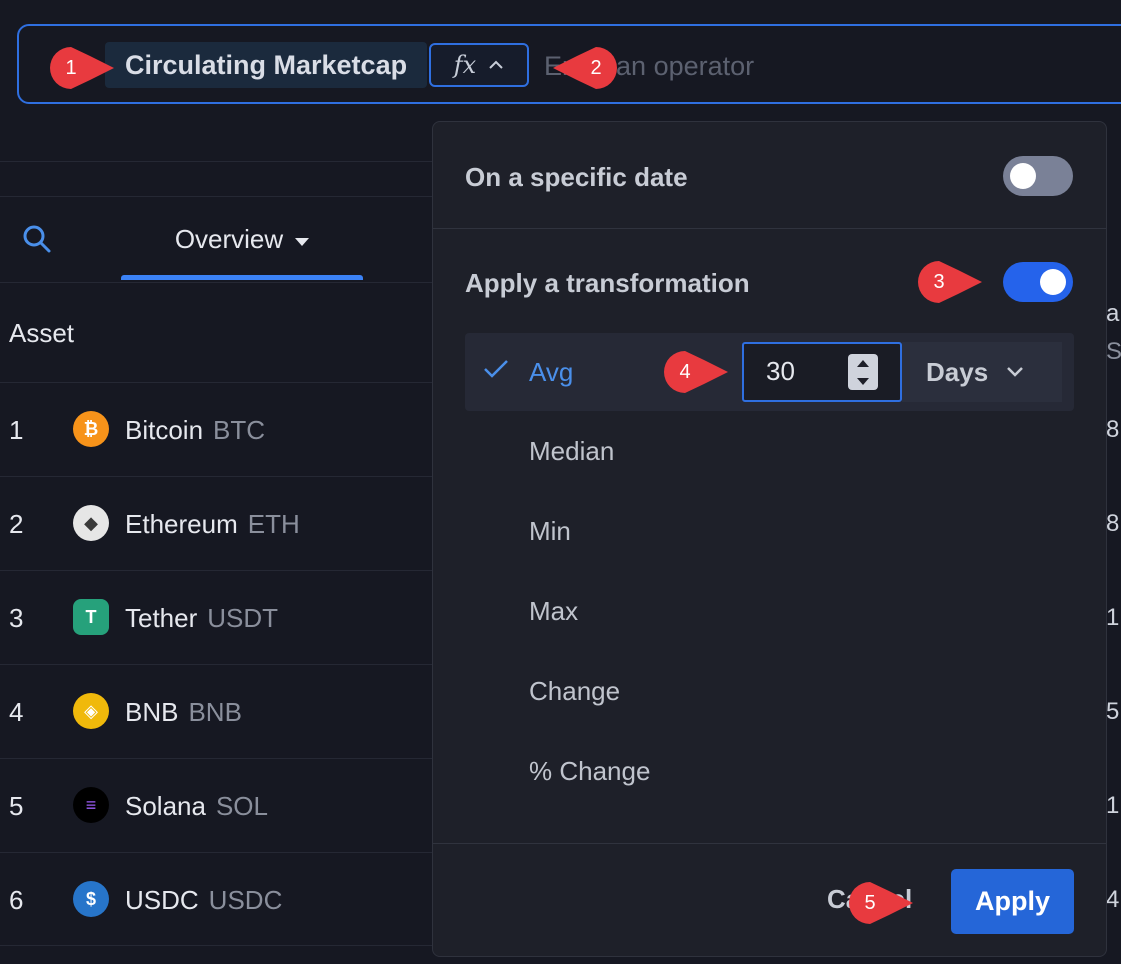 This screenshot has height=964, width=1121. I want to click on search-icon, so click(37, 239).